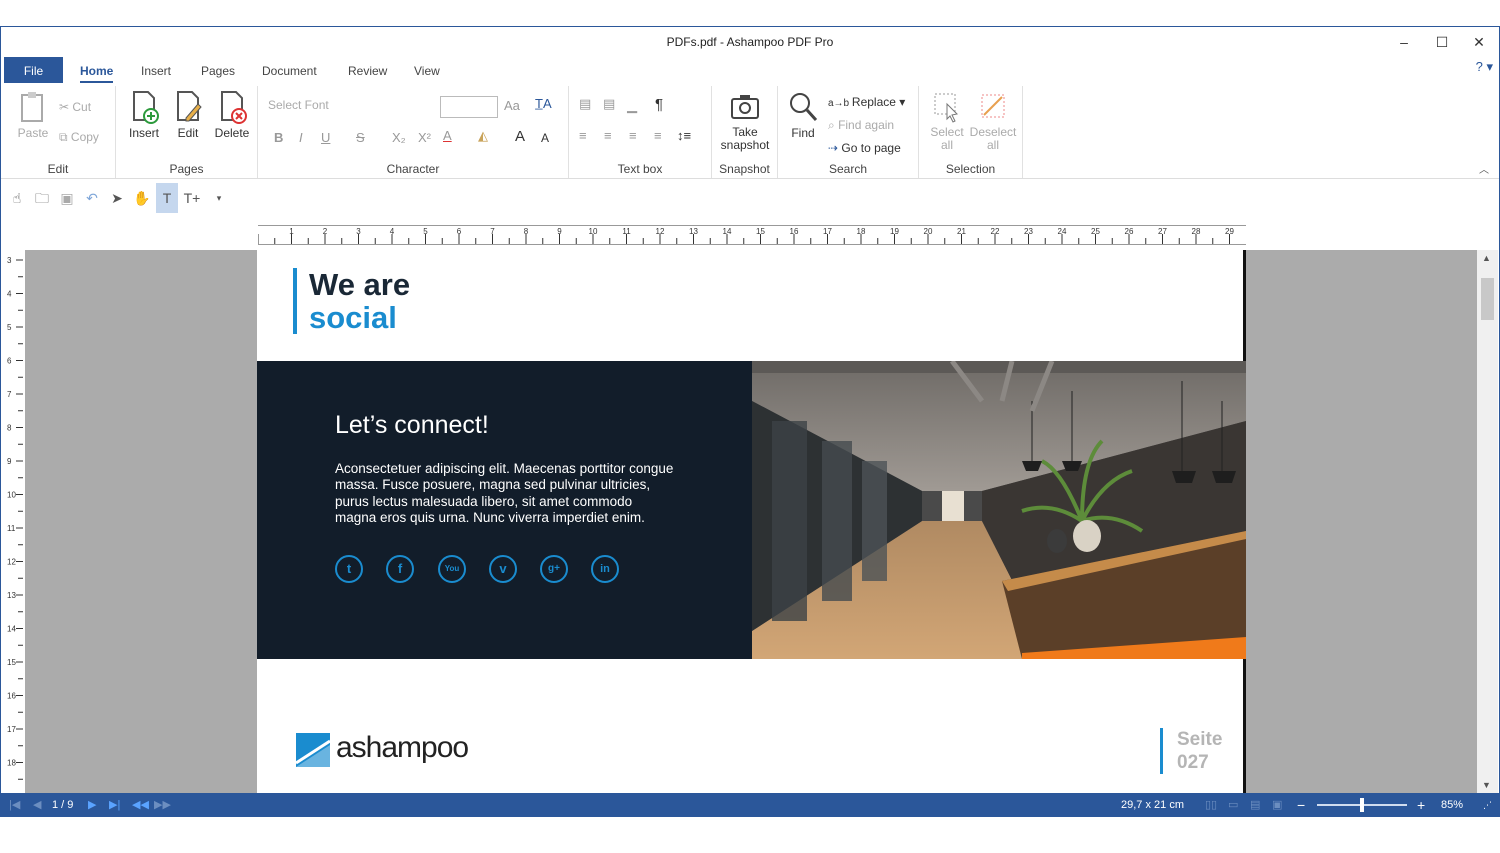 The width and height of the screenshot is (1500, 853). I want to click on insert-page-button: Insert, so click(144, 115).